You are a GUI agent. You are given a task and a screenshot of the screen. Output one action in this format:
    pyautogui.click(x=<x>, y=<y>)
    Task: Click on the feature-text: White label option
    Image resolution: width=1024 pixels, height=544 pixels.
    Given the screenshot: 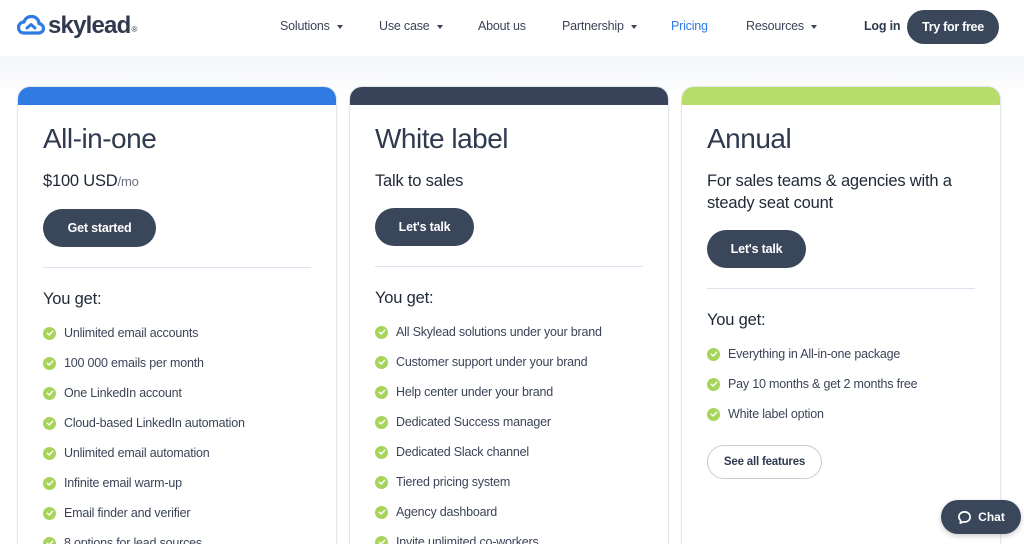 What is the action you would take?
    pyautogui.click(x=776, y=414)
    